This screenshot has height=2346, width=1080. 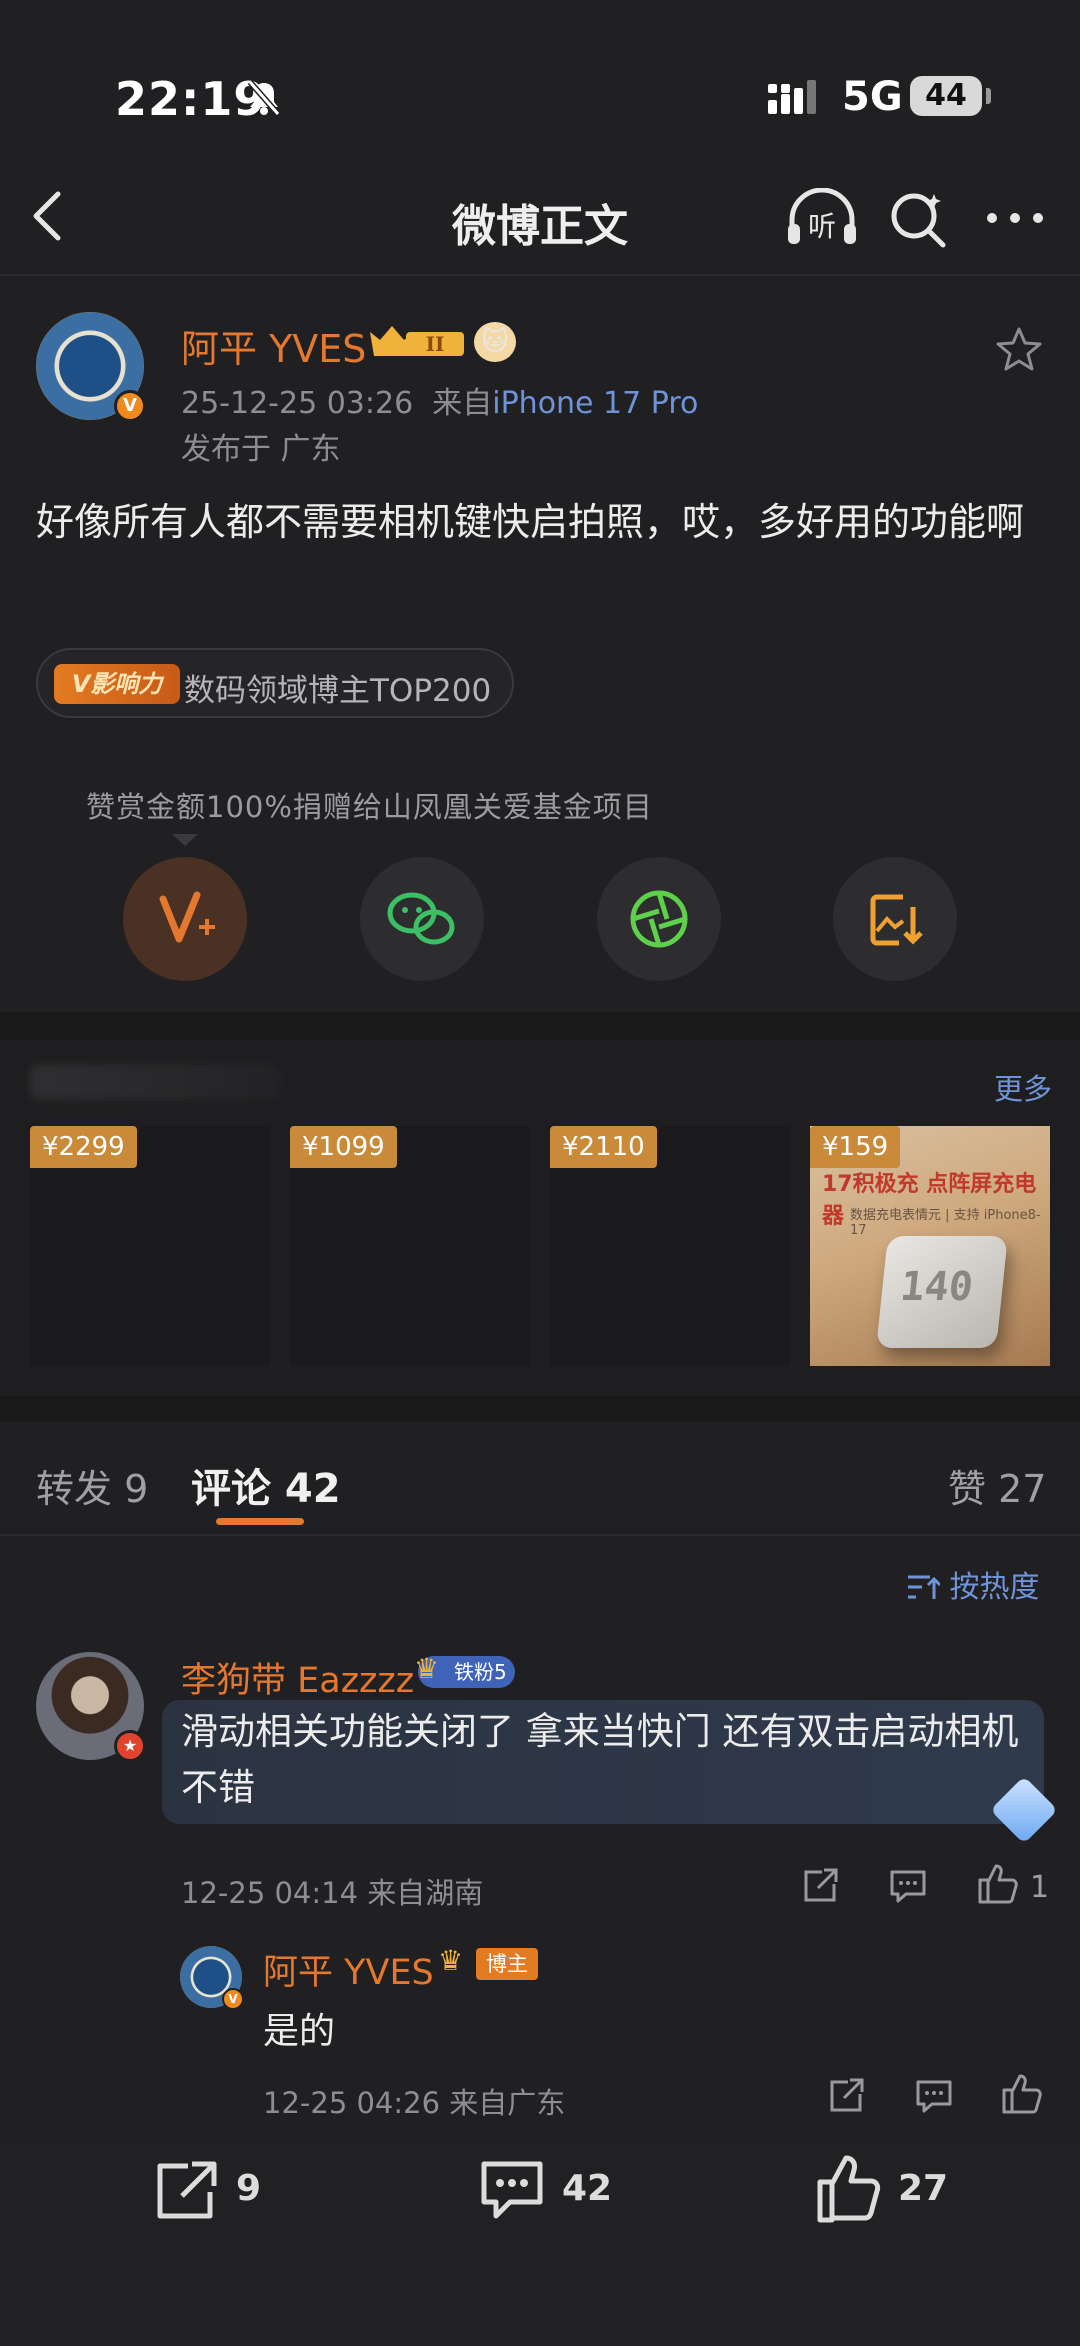 What do you see at coordinates (994, 1587) in the screenshot?
I see `sort-label: 按热度` at bounding box center [994, 1587].